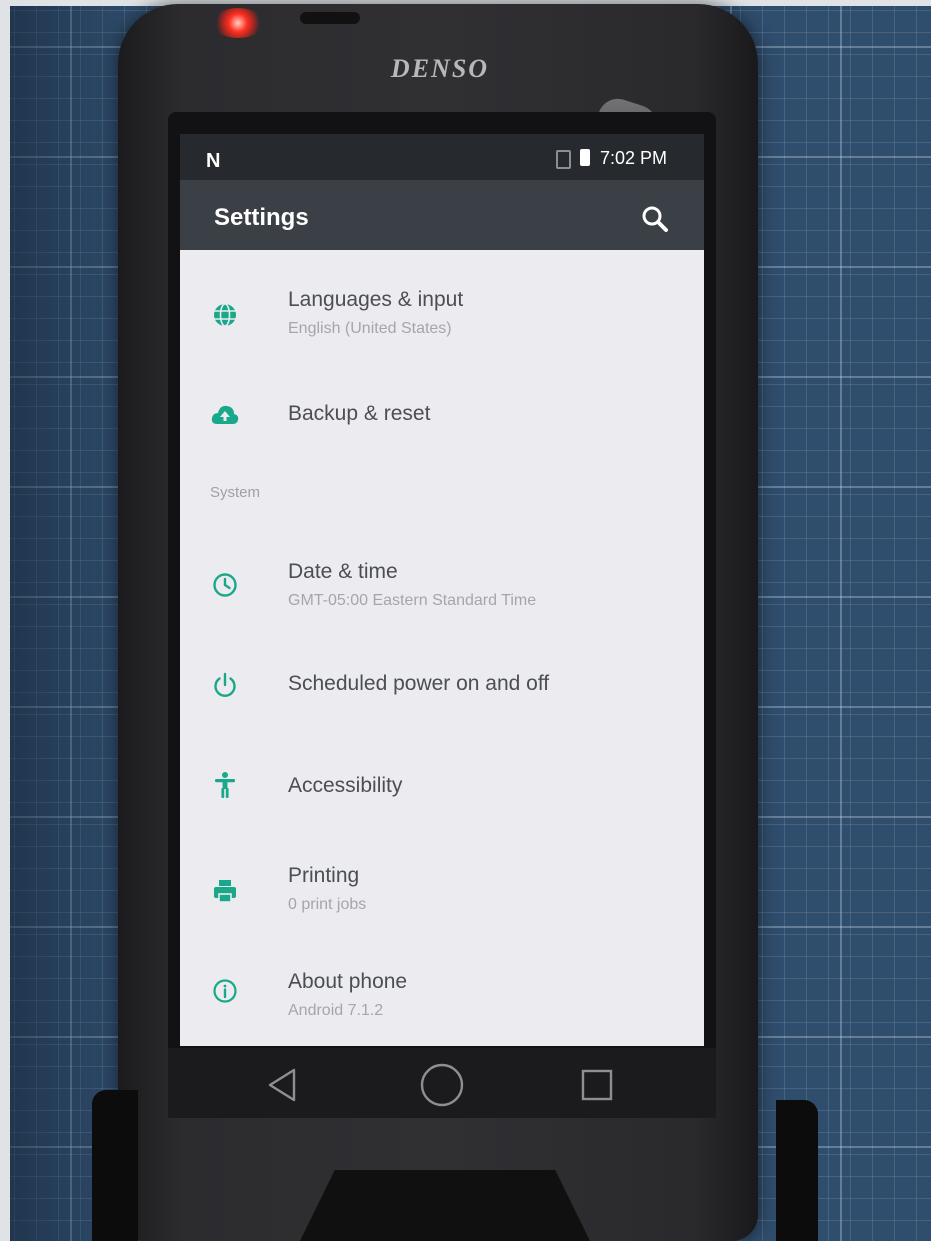 This screenshot has width=931, height=1241. What do you see at coordinates (412, 600) in the screenshot?
I see `settings-item-subtitle: GMT-05:00 Eastern Standard Time` at bounding box center [412, 600].